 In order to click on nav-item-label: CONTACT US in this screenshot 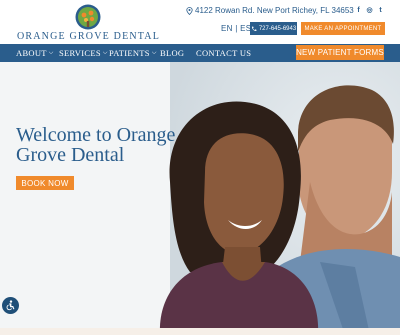, I will do `click(224, 53)`.